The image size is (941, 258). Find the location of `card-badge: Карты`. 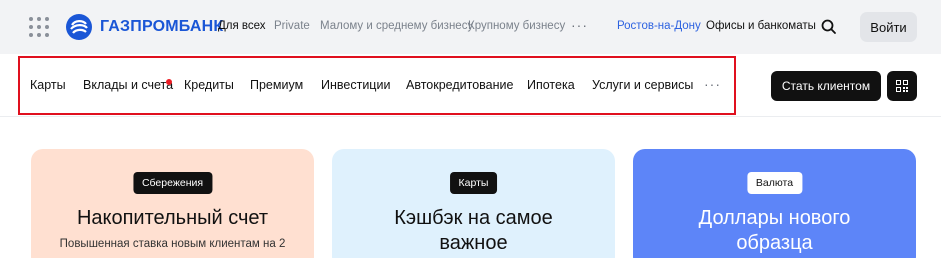

card-badge: Карты is located at coordinates (473, 183).